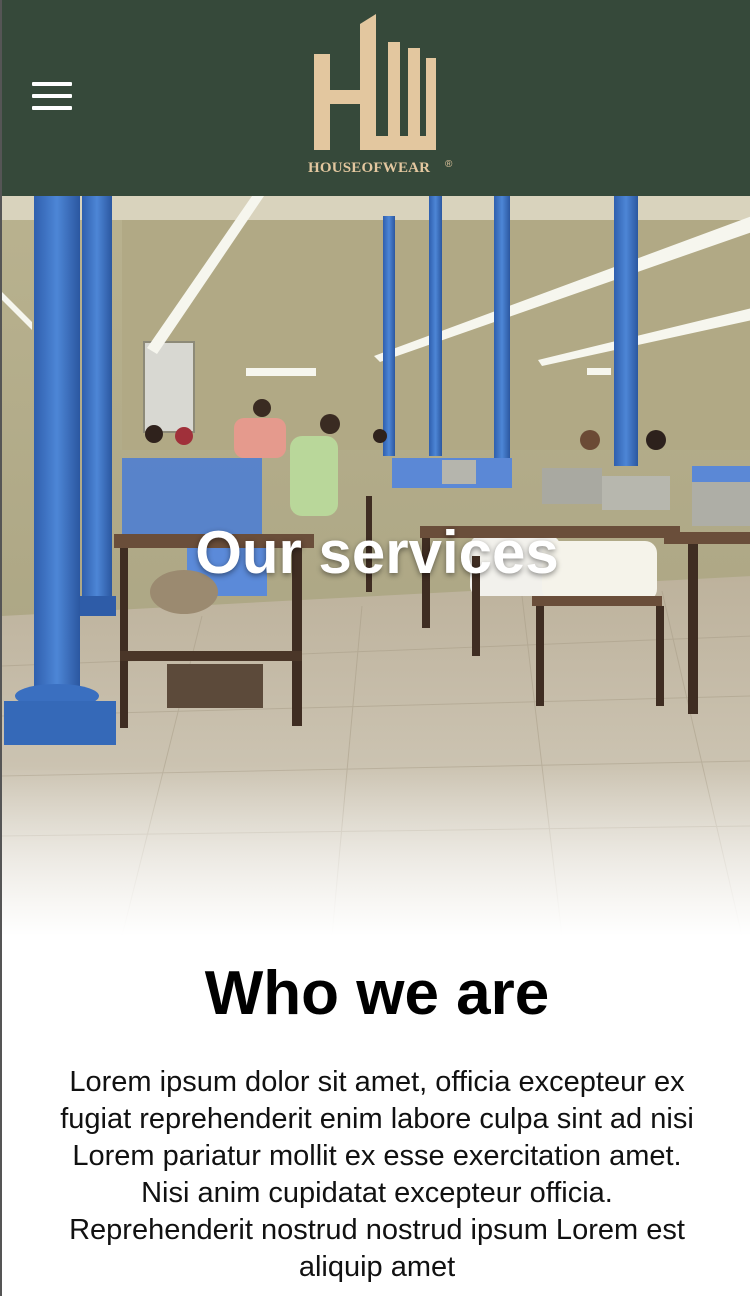 This screenshot has width=750, height=1296. I want to click on registered-mark: ®, so click(449, 164).